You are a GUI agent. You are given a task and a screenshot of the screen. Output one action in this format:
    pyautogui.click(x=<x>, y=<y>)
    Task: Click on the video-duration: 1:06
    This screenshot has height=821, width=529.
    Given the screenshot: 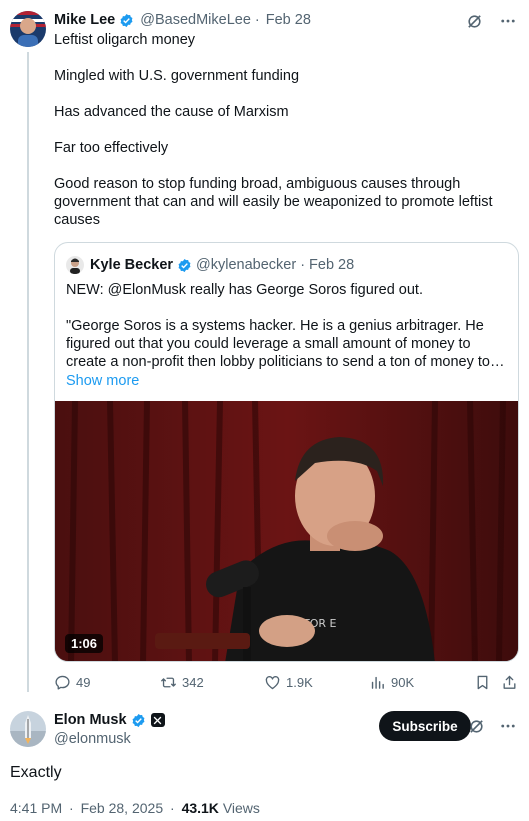 What is the action you would take?
    pyautogui.click(x=84, y=643)
    